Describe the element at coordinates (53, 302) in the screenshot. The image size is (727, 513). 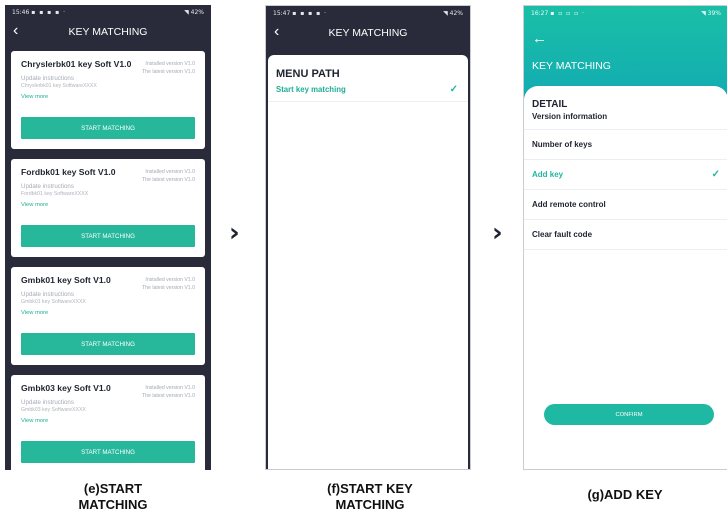
I see `software-description: Gmbk01 key SoftwareXXXX` at that location.